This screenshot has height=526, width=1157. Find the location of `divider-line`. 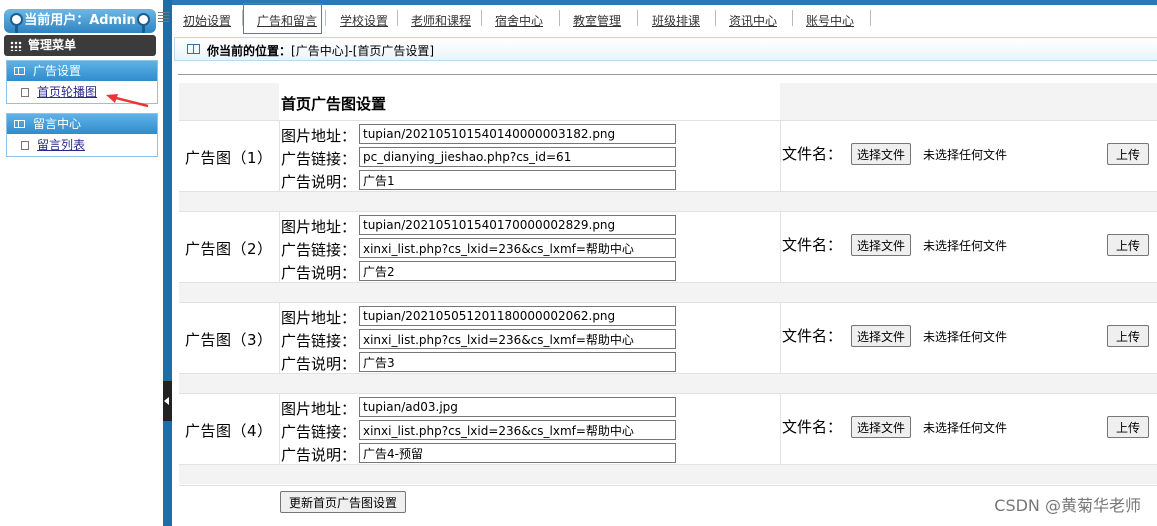

divider-line is located at coordinates (667, 74).